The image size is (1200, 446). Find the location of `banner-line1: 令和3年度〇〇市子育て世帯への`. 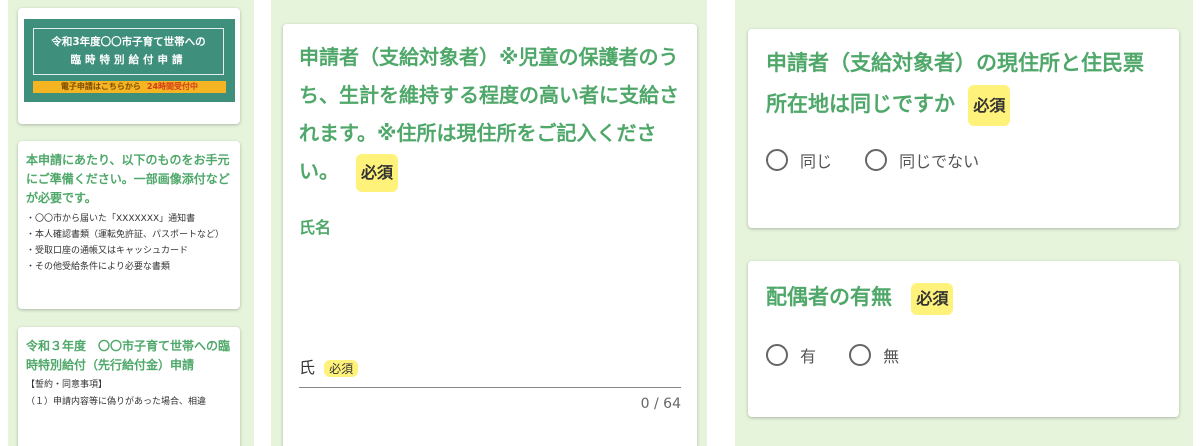

banner-line1: 令和3年度〇〇市子育て世帯への is located at coordinates (128, 42).